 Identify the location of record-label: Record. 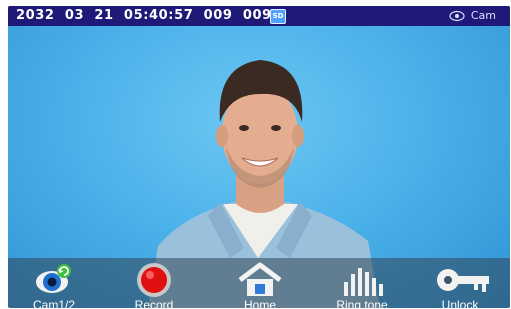
(154, 303).